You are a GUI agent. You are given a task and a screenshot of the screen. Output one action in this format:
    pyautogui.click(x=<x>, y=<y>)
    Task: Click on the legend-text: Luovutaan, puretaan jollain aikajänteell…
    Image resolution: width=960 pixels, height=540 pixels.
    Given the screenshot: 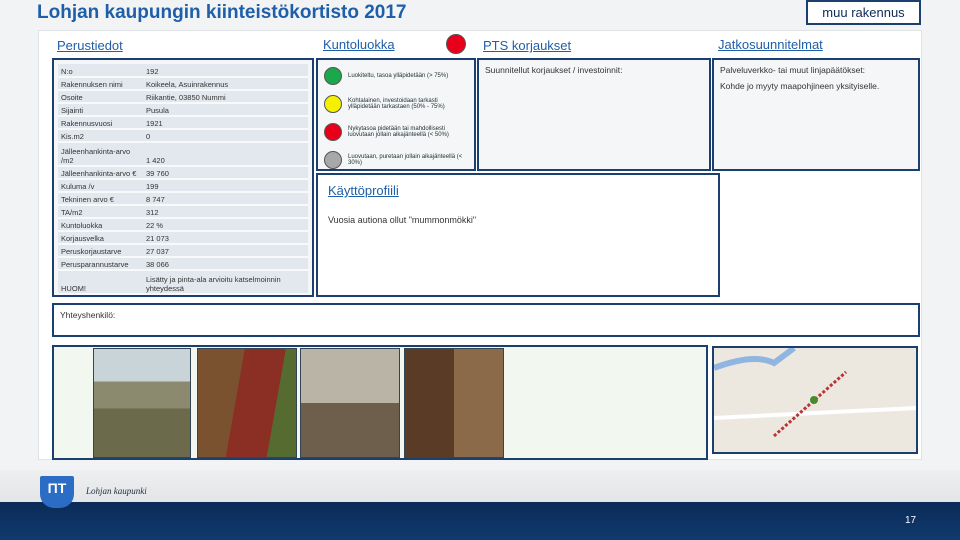 What is the action you would take?
    pyautogui.click(x=405, y=160)
    